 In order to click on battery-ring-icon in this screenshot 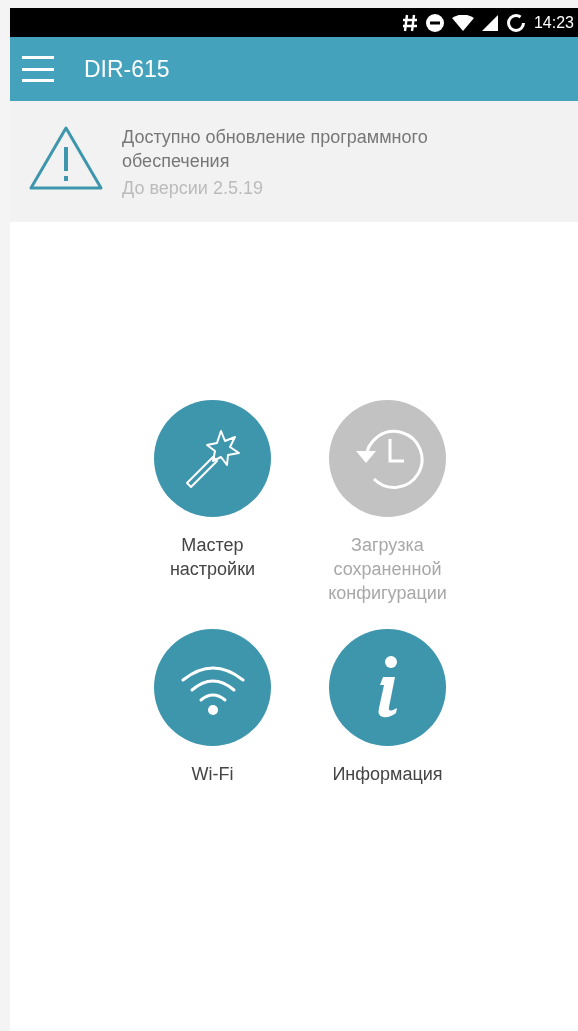, I will do `click(515, 22)`.